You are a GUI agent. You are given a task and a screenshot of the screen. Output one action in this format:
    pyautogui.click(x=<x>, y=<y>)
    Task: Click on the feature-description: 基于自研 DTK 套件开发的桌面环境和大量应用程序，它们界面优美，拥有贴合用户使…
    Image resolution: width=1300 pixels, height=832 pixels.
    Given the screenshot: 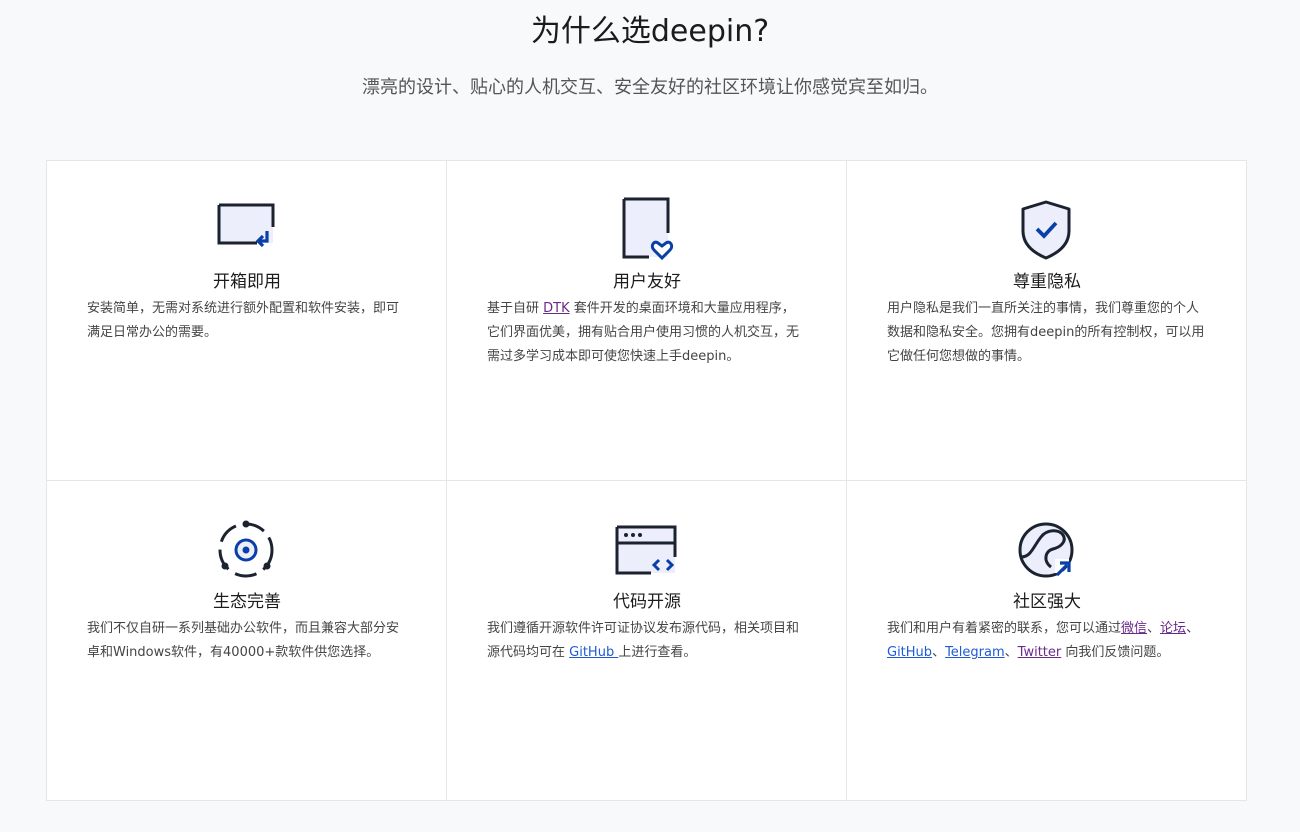 What is the action you would take?
    pyautogui.click(x=646, y=333)
    